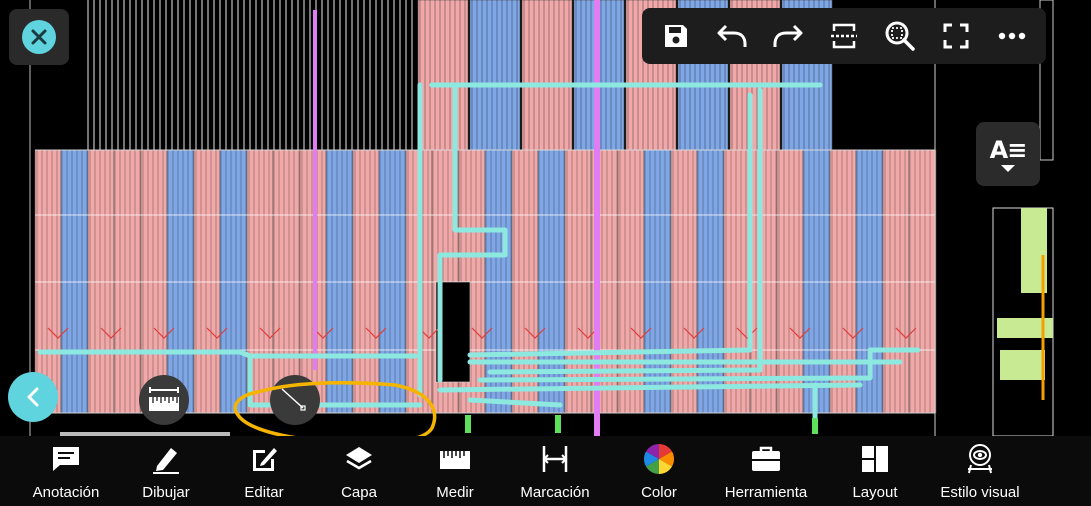 The width and height of the screenshot is (1091, 506). What do you see at coordinates (875, 492) in the screenshot?
I see `layout-label: Layout` at bounding box center [875, 492].